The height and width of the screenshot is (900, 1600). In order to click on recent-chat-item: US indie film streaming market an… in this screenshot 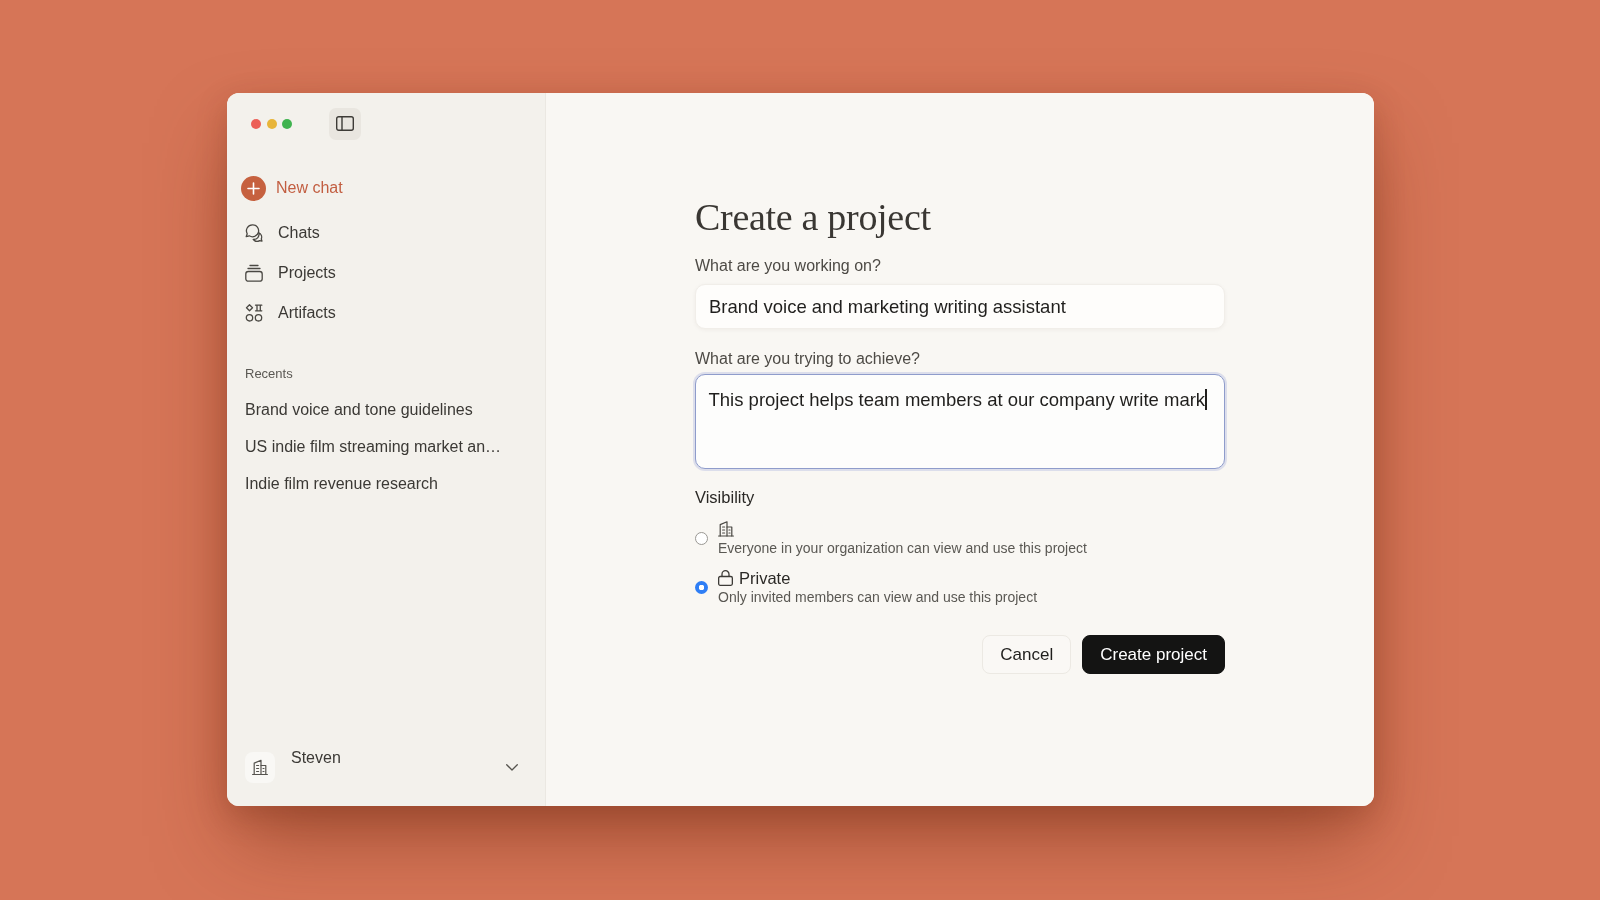, I will do `click(373, 446)`.